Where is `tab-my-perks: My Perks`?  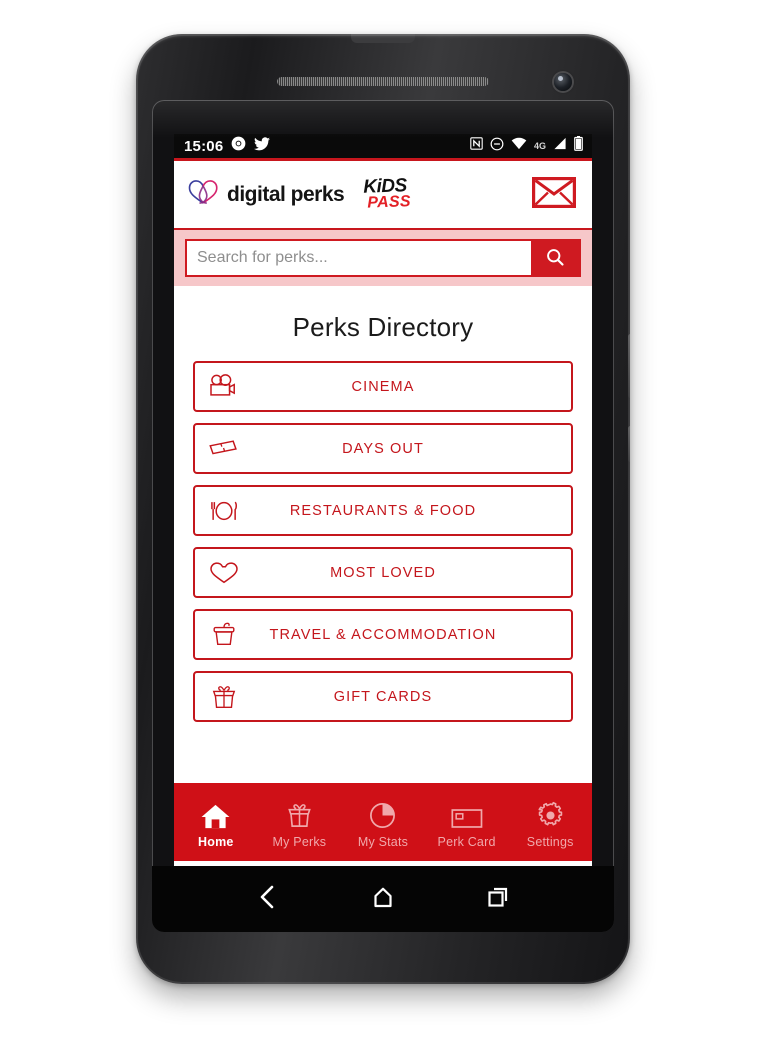 tab-my-perks: My Perks is located at coordinates (300, 822).